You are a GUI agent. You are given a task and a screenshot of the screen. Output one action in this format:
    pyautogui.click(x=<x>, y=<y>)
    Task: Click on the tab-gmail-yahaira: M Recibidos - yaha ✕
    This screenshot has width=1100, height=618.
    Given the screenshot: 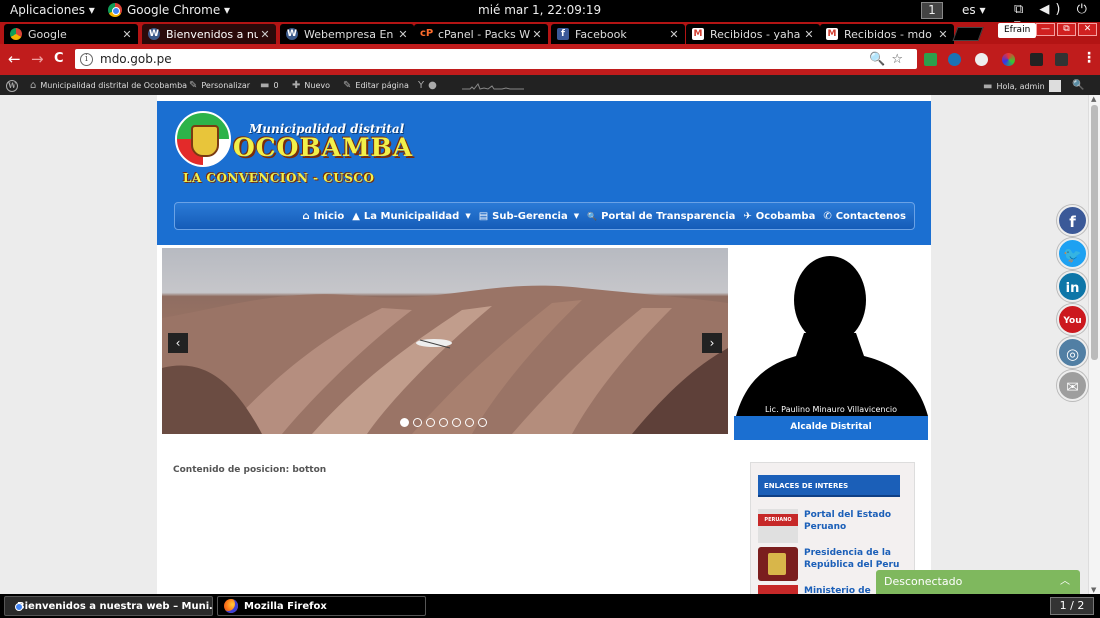 What is the action you would take?
    pyautogui.click(x=753, y=34)
    